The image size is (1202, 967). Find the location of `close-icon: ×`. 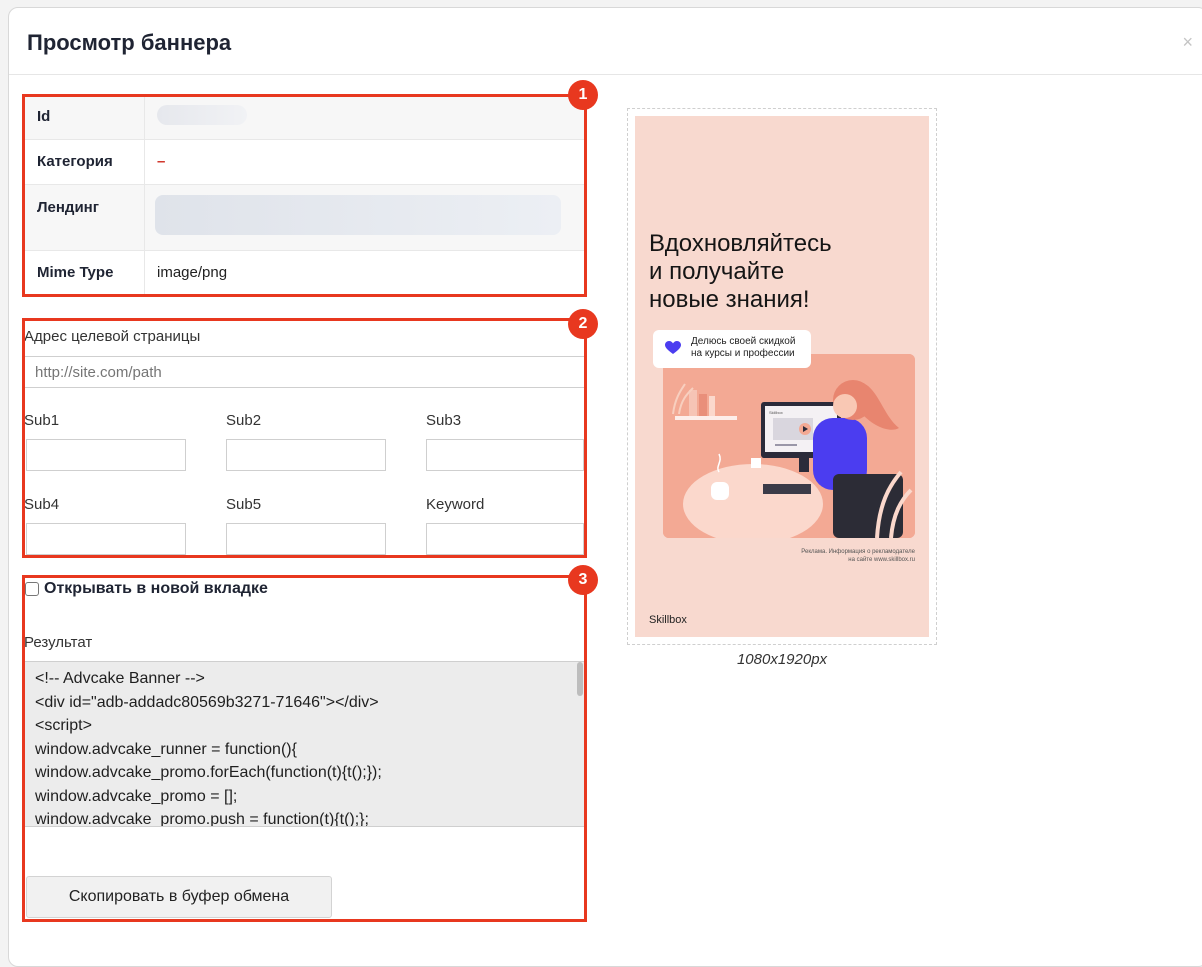

close-icon: × is located at coordinates (1187, 42).